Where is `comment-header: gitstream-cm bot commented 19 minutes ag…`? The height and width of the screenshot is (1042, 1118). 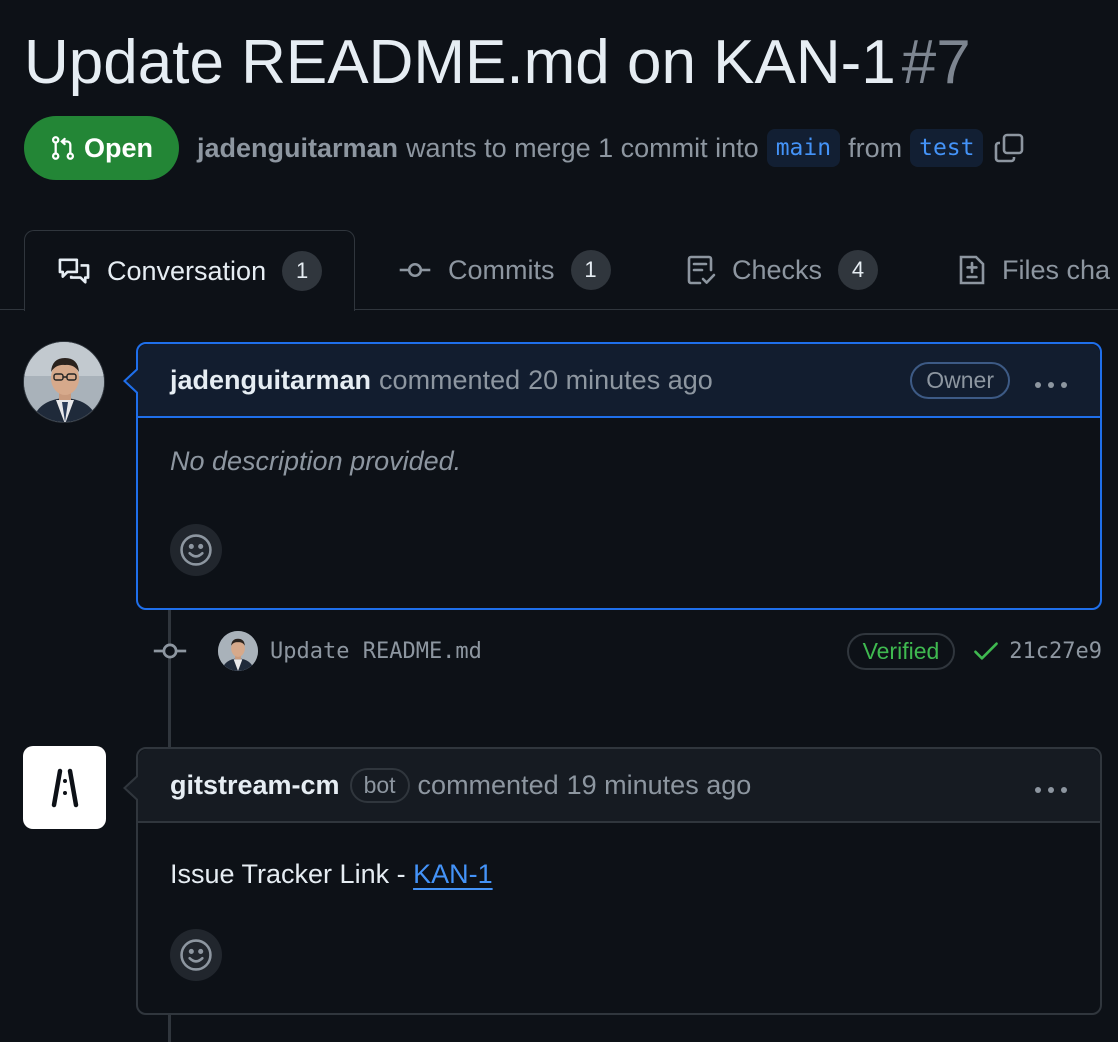
comment-header: gitstream-cm bot commented 19 minutes ag… is located at coordinates (619, 786).